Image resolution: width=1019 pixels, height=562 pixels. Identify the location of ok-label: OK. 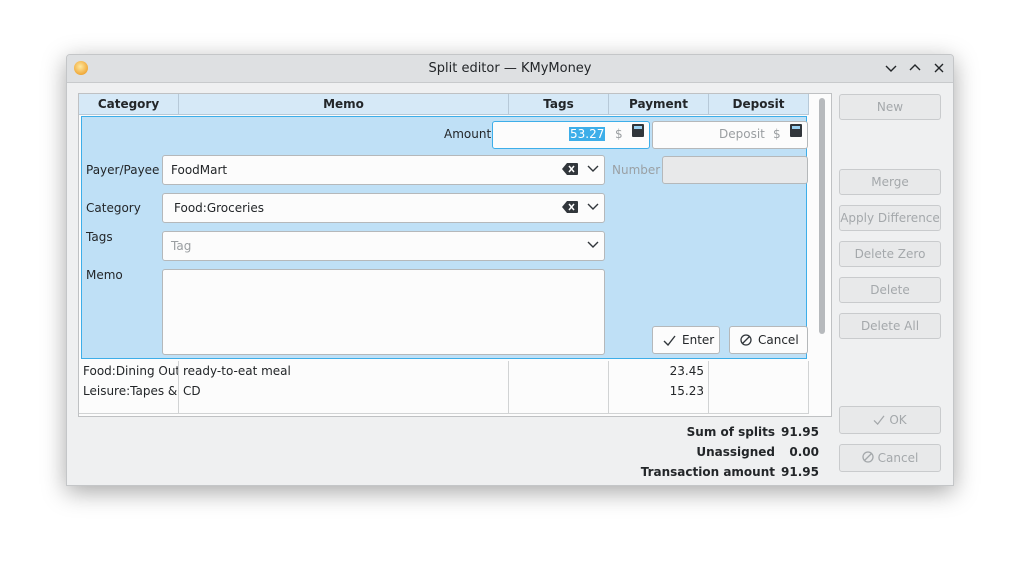
(898, 420).